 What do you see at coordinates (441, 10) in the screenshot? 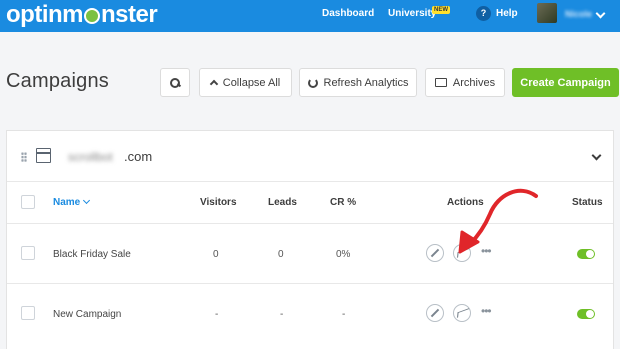
I see `new-badge: NEW` at bounding box center [441, 10].